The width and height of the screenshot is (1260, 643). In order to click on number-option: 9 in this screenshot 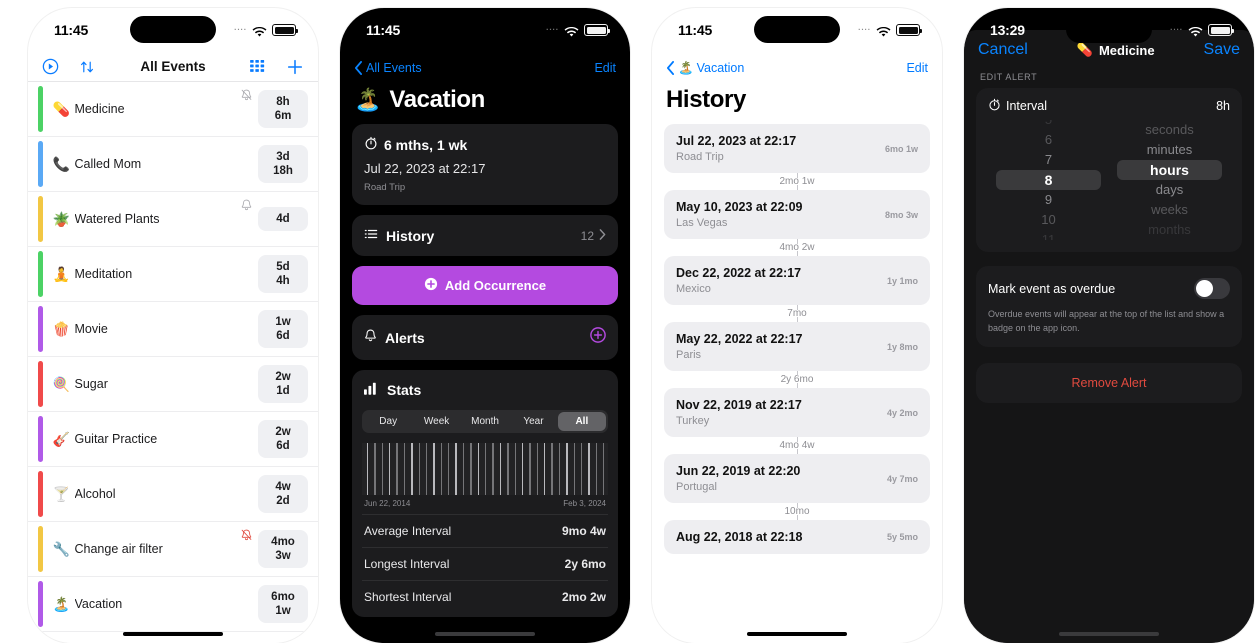, I will do `click(1048, 200)`.